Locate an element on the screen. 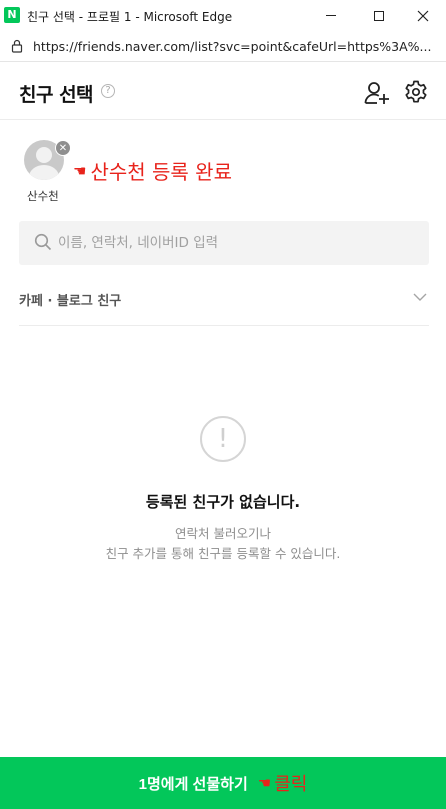 Image resolution: width=446 pixels, height=809 pixels. registered-annotation: ☚ 산수천 등록 완료 is located at coordinates (152, 170).